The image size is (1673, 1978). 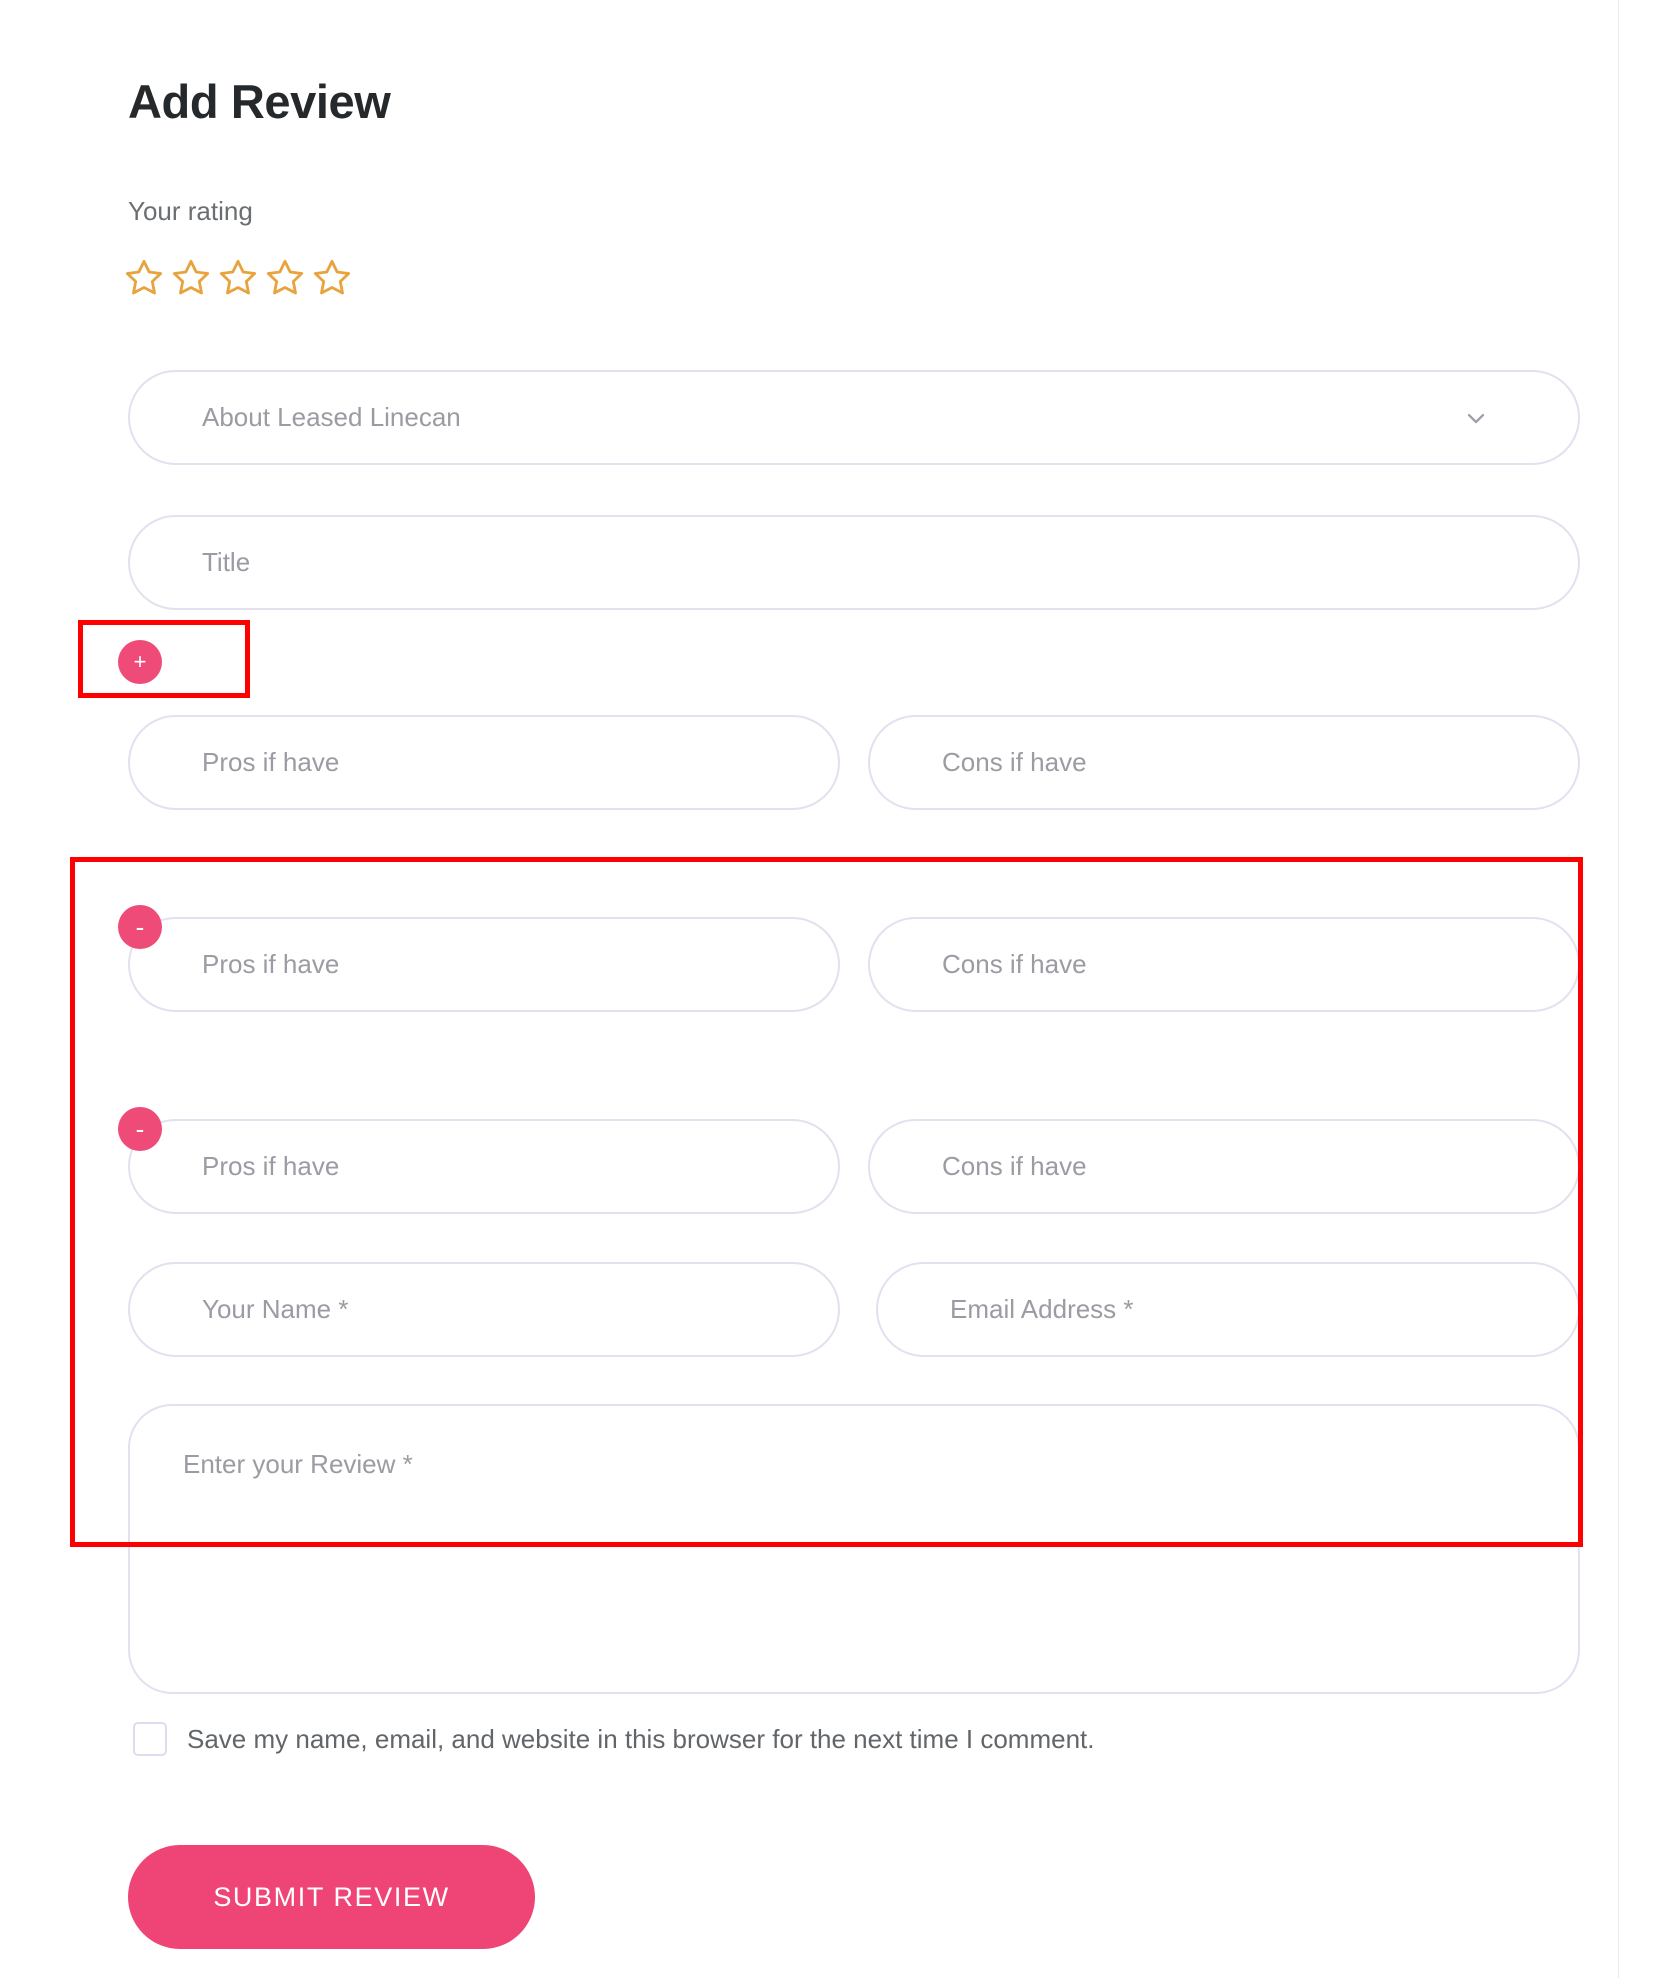 I want to click on cons-input-3: Cons if have, so click(x=1224, y=1166).